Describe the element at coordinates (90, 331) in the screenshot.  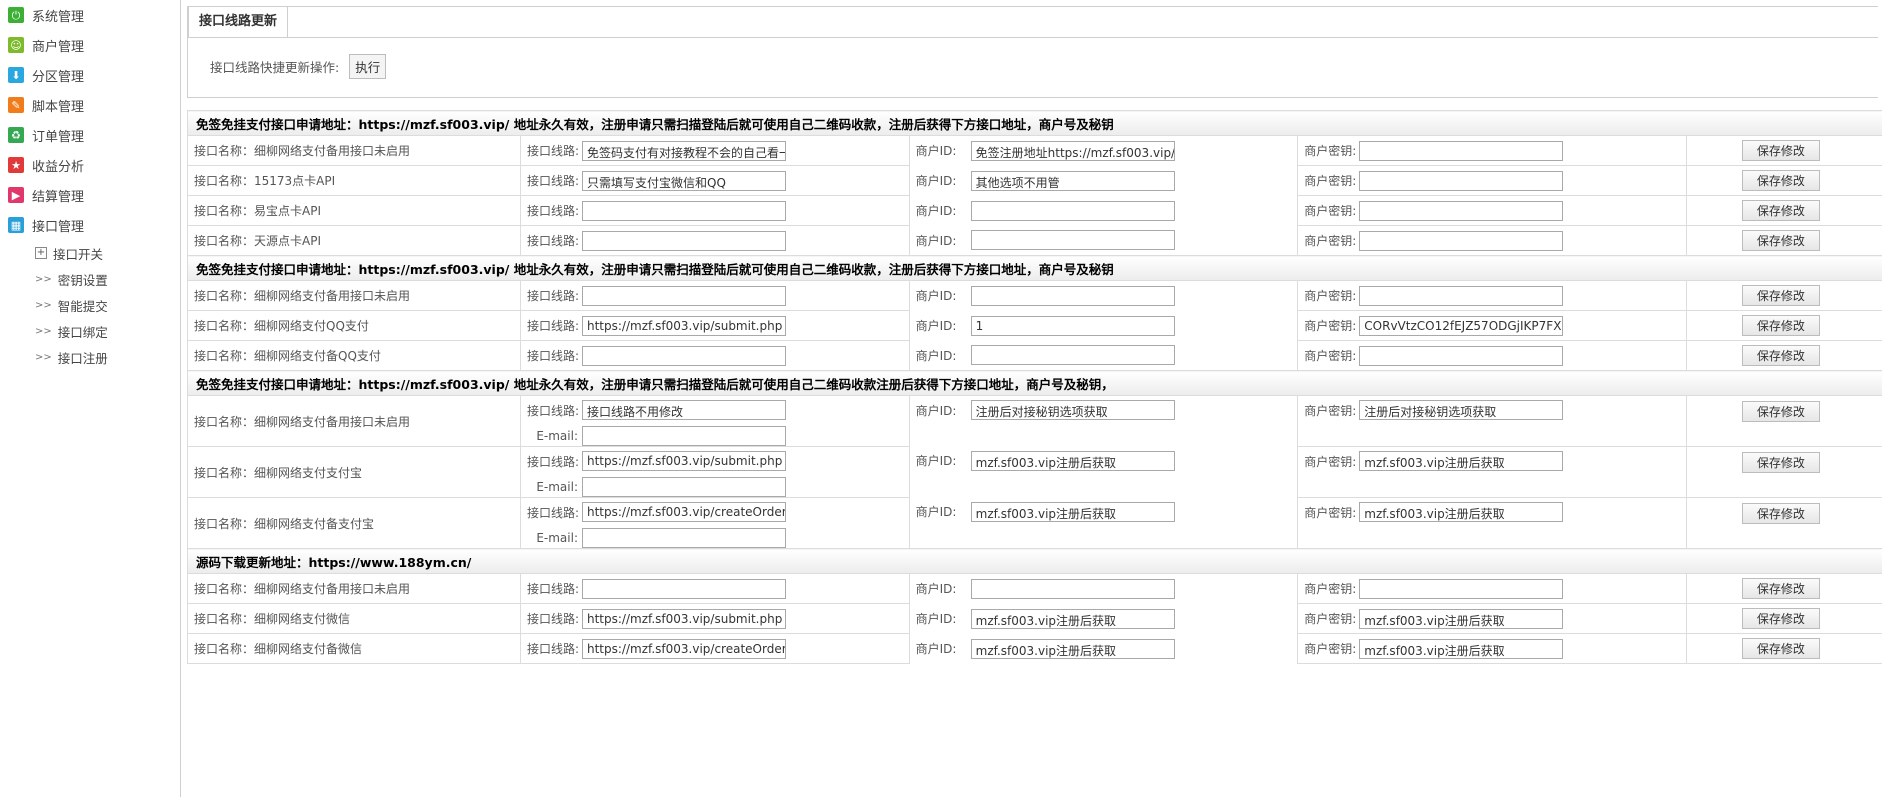
I see `sidebar-subitem-3: >> 接口绑定` at that location.